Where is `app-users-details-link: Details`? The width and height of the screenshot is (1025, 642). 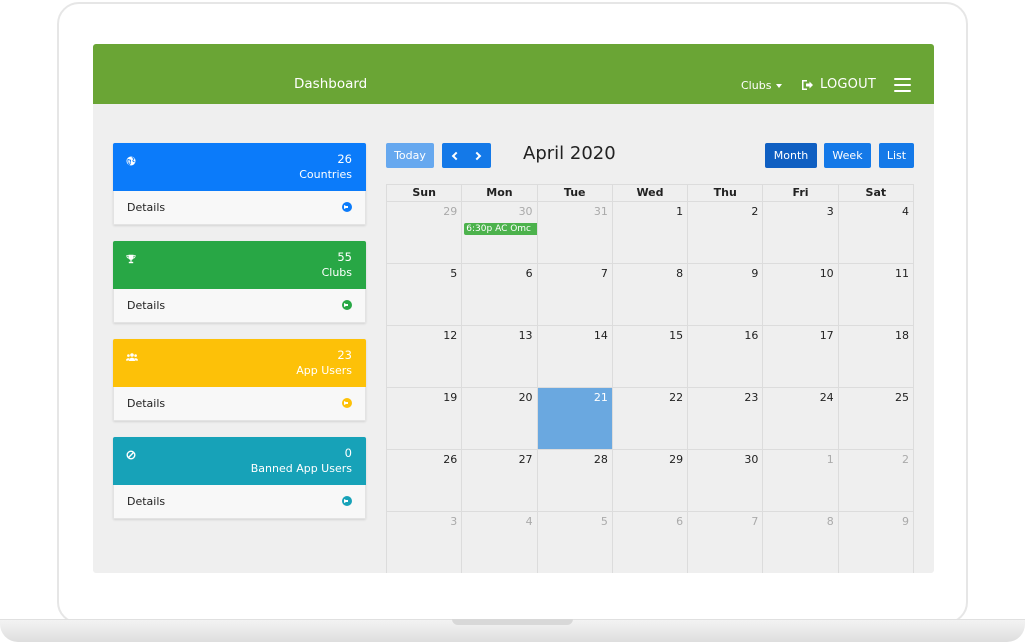 app-users-details-link: Details is located at coordinates (239, 404).